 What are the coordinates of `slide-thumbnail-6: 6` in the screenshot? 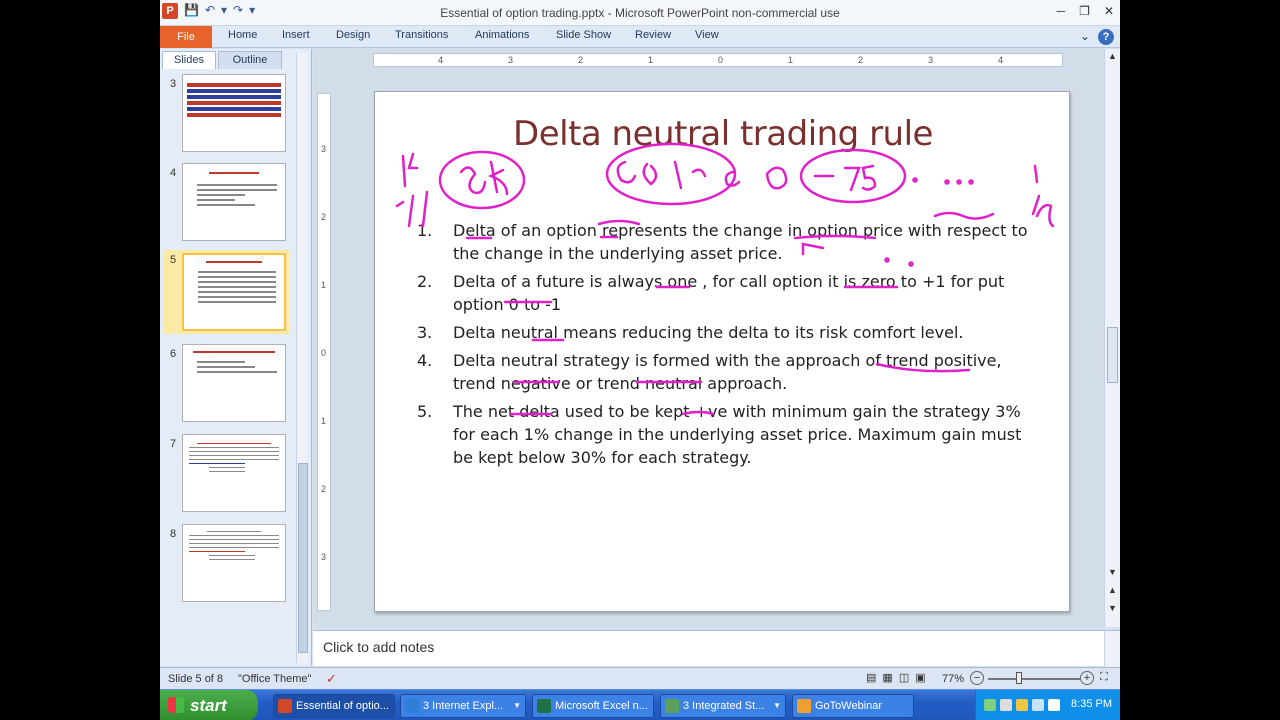 It's located at (230, 386).